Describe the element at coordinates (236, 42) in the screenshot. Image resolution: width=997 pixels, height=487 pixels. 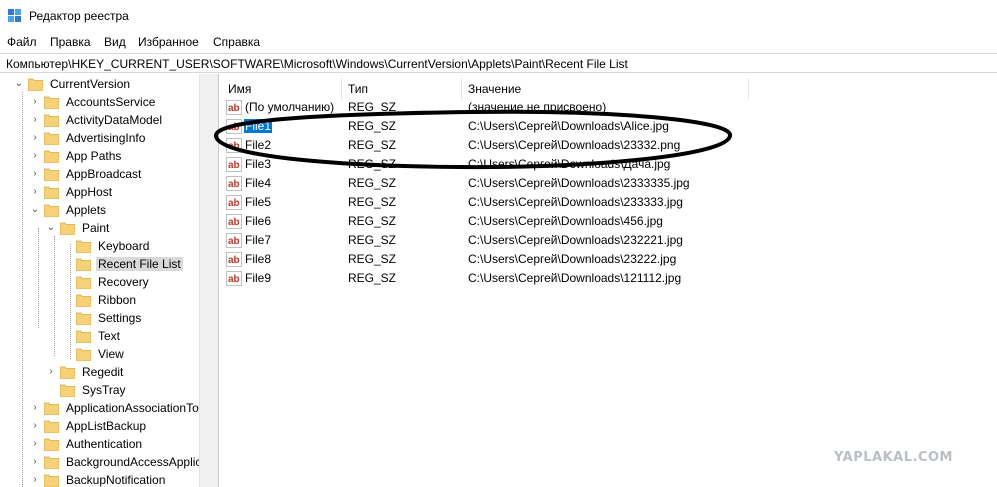
I see `menu-help: Справка` at that location.